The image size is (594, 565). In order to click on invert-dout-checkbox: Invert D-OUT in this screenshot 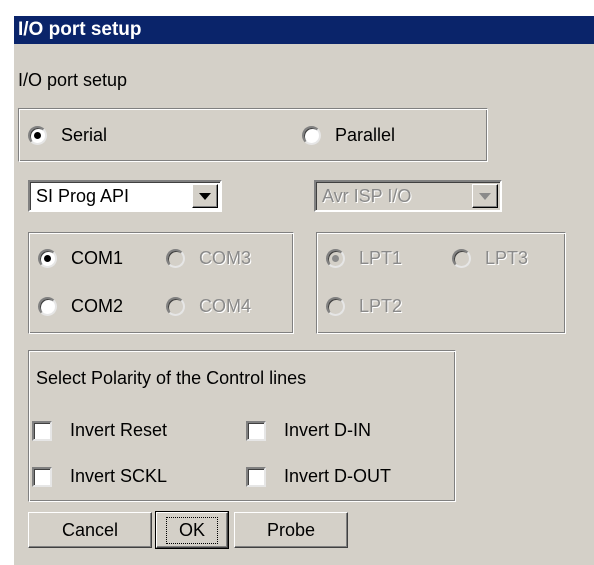, I will do `click(318, 476)`.